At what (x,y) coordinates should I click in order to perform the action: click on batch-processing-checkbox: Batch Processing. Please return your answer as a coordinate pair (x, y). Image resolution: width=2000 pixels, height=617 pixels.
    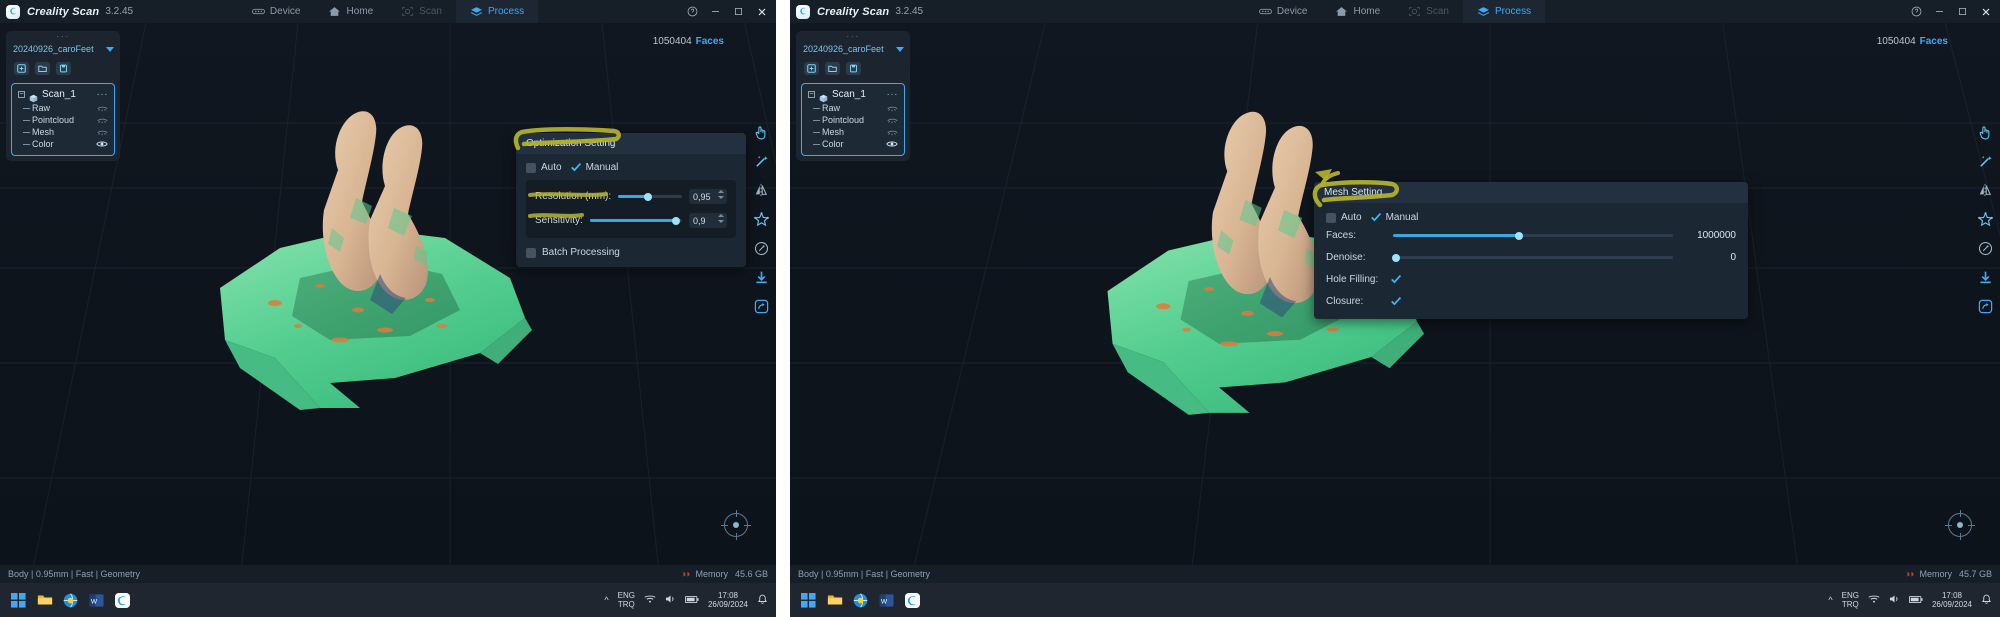
    Looking at the image, I should click on (631, 248).